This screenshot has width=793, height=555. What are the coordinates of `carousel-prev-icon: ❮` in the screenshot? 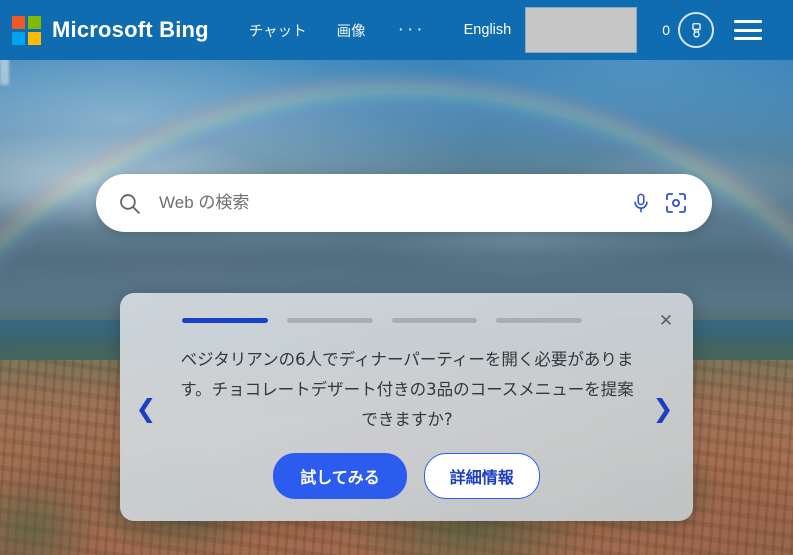 It's located at (146, 408).